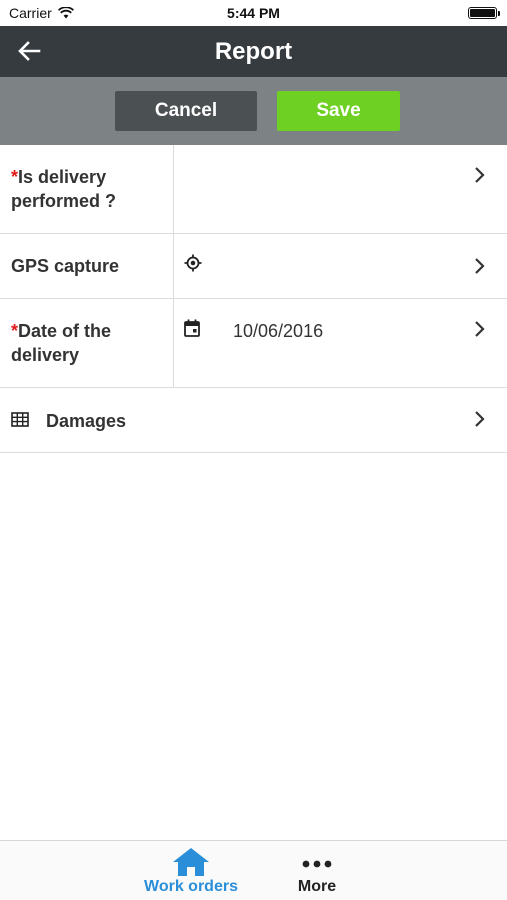  What do you see at coordinates (253, 189) in the screenshot?
I see `delivery-performed-row: *Is delivery performed ?` at bounding box center [253, 189].